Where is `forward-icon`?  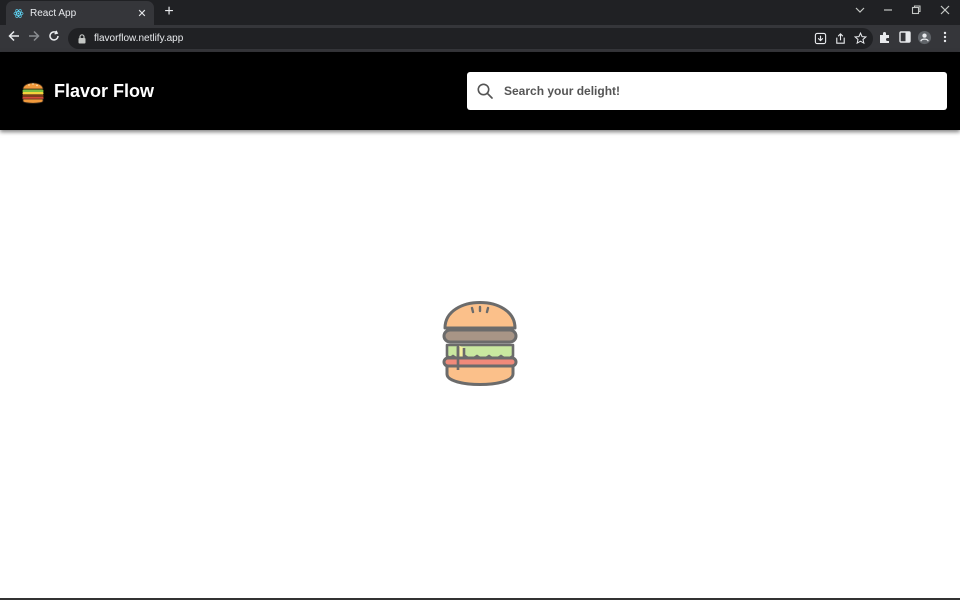
forward-icon is located at coordinates (34, 38).